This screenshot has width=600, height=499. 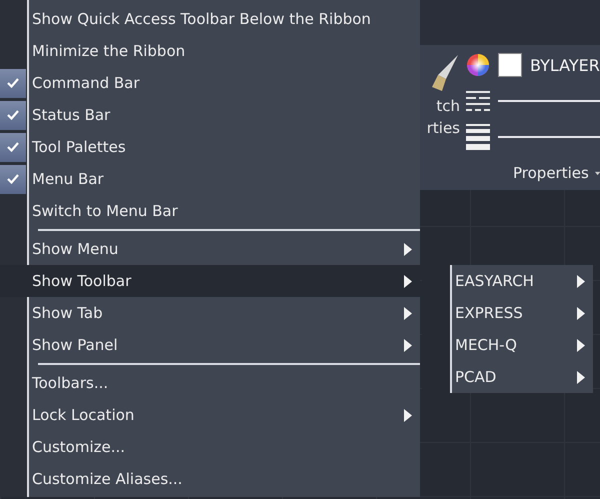 I want to click on menu-item: EASYARCH, so click(x=507, y=281).